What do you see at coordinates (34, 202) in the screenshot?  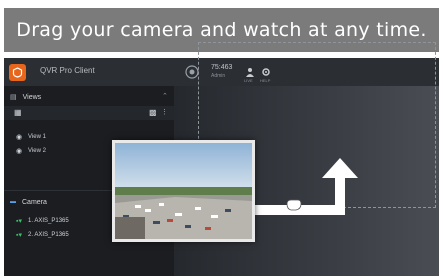 I see `camera-label: Camera` at bounding box center [34, 202].